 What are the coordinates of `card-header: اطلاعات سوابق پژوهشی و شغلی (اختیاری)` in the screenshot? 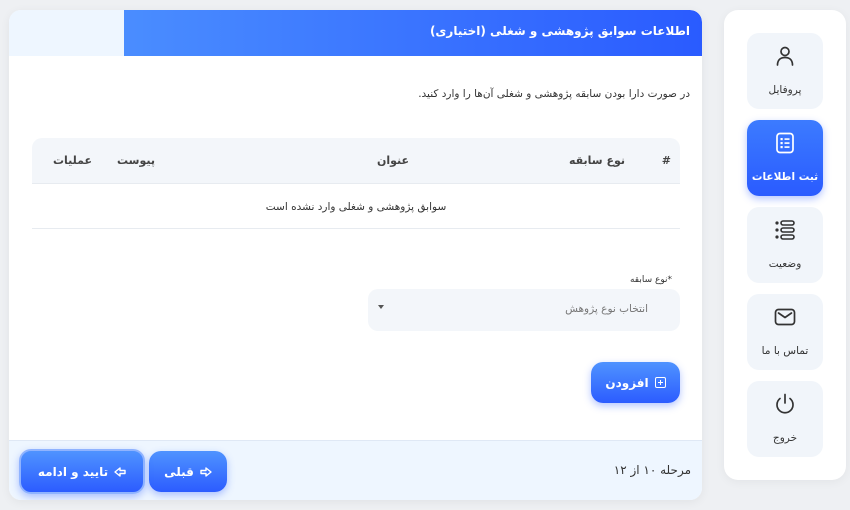 It's located at (355, 33).